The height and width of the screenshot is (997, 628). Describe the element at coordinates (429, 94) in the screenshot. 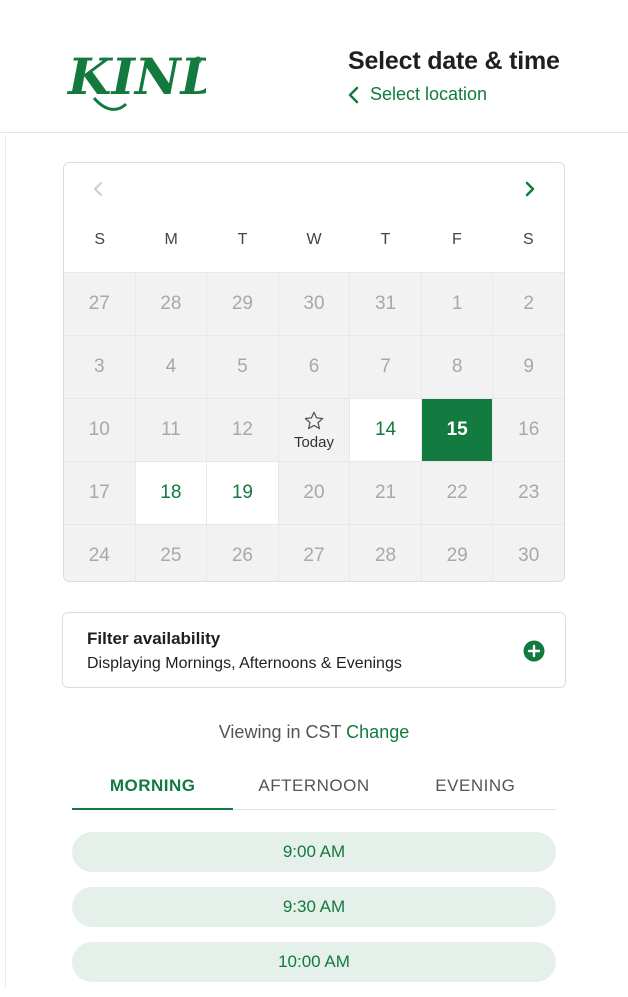

I see `back-link-label: Select location` at that location.